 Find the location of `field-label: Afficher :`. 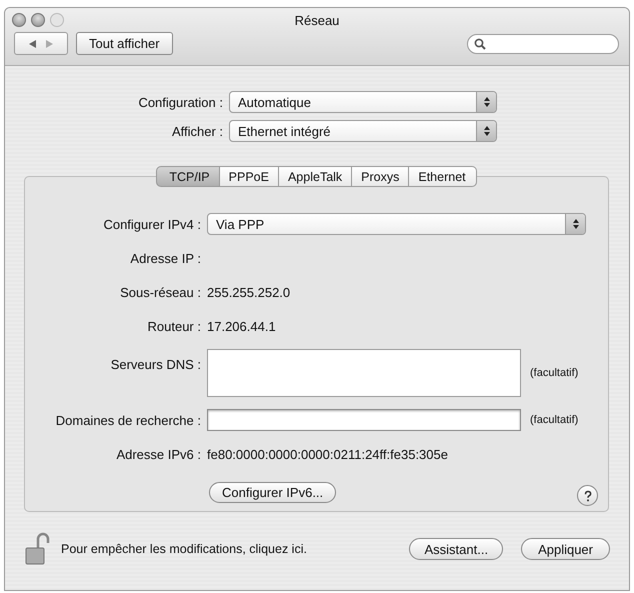

field-label: Afficher : is located at coordinates (196, 131).